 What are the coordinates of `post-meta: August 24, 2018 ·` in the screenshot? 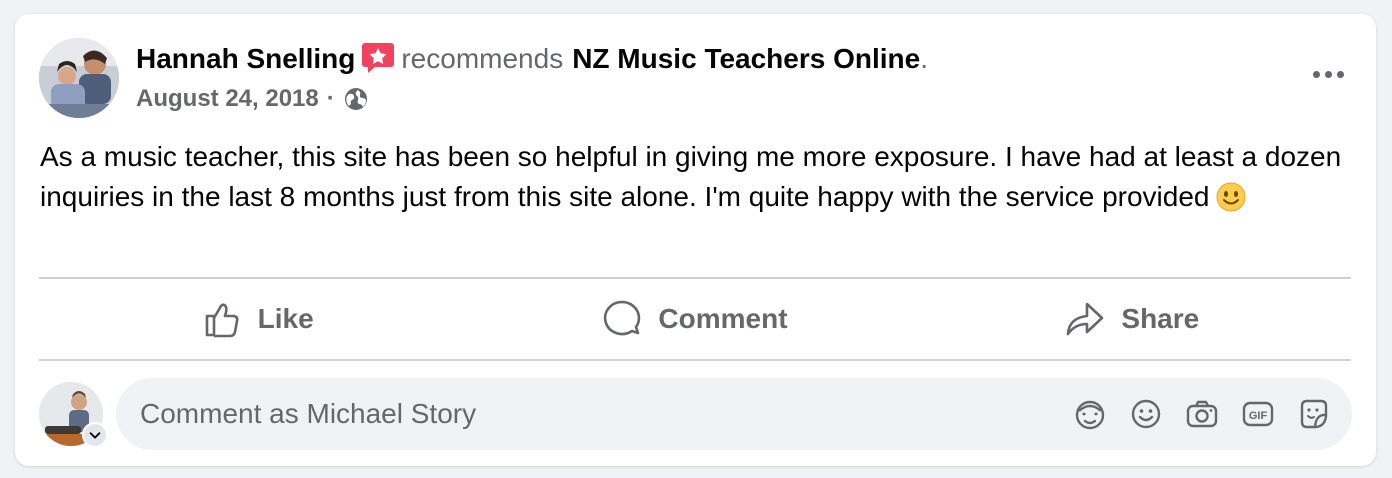 It's located at (252, 99).